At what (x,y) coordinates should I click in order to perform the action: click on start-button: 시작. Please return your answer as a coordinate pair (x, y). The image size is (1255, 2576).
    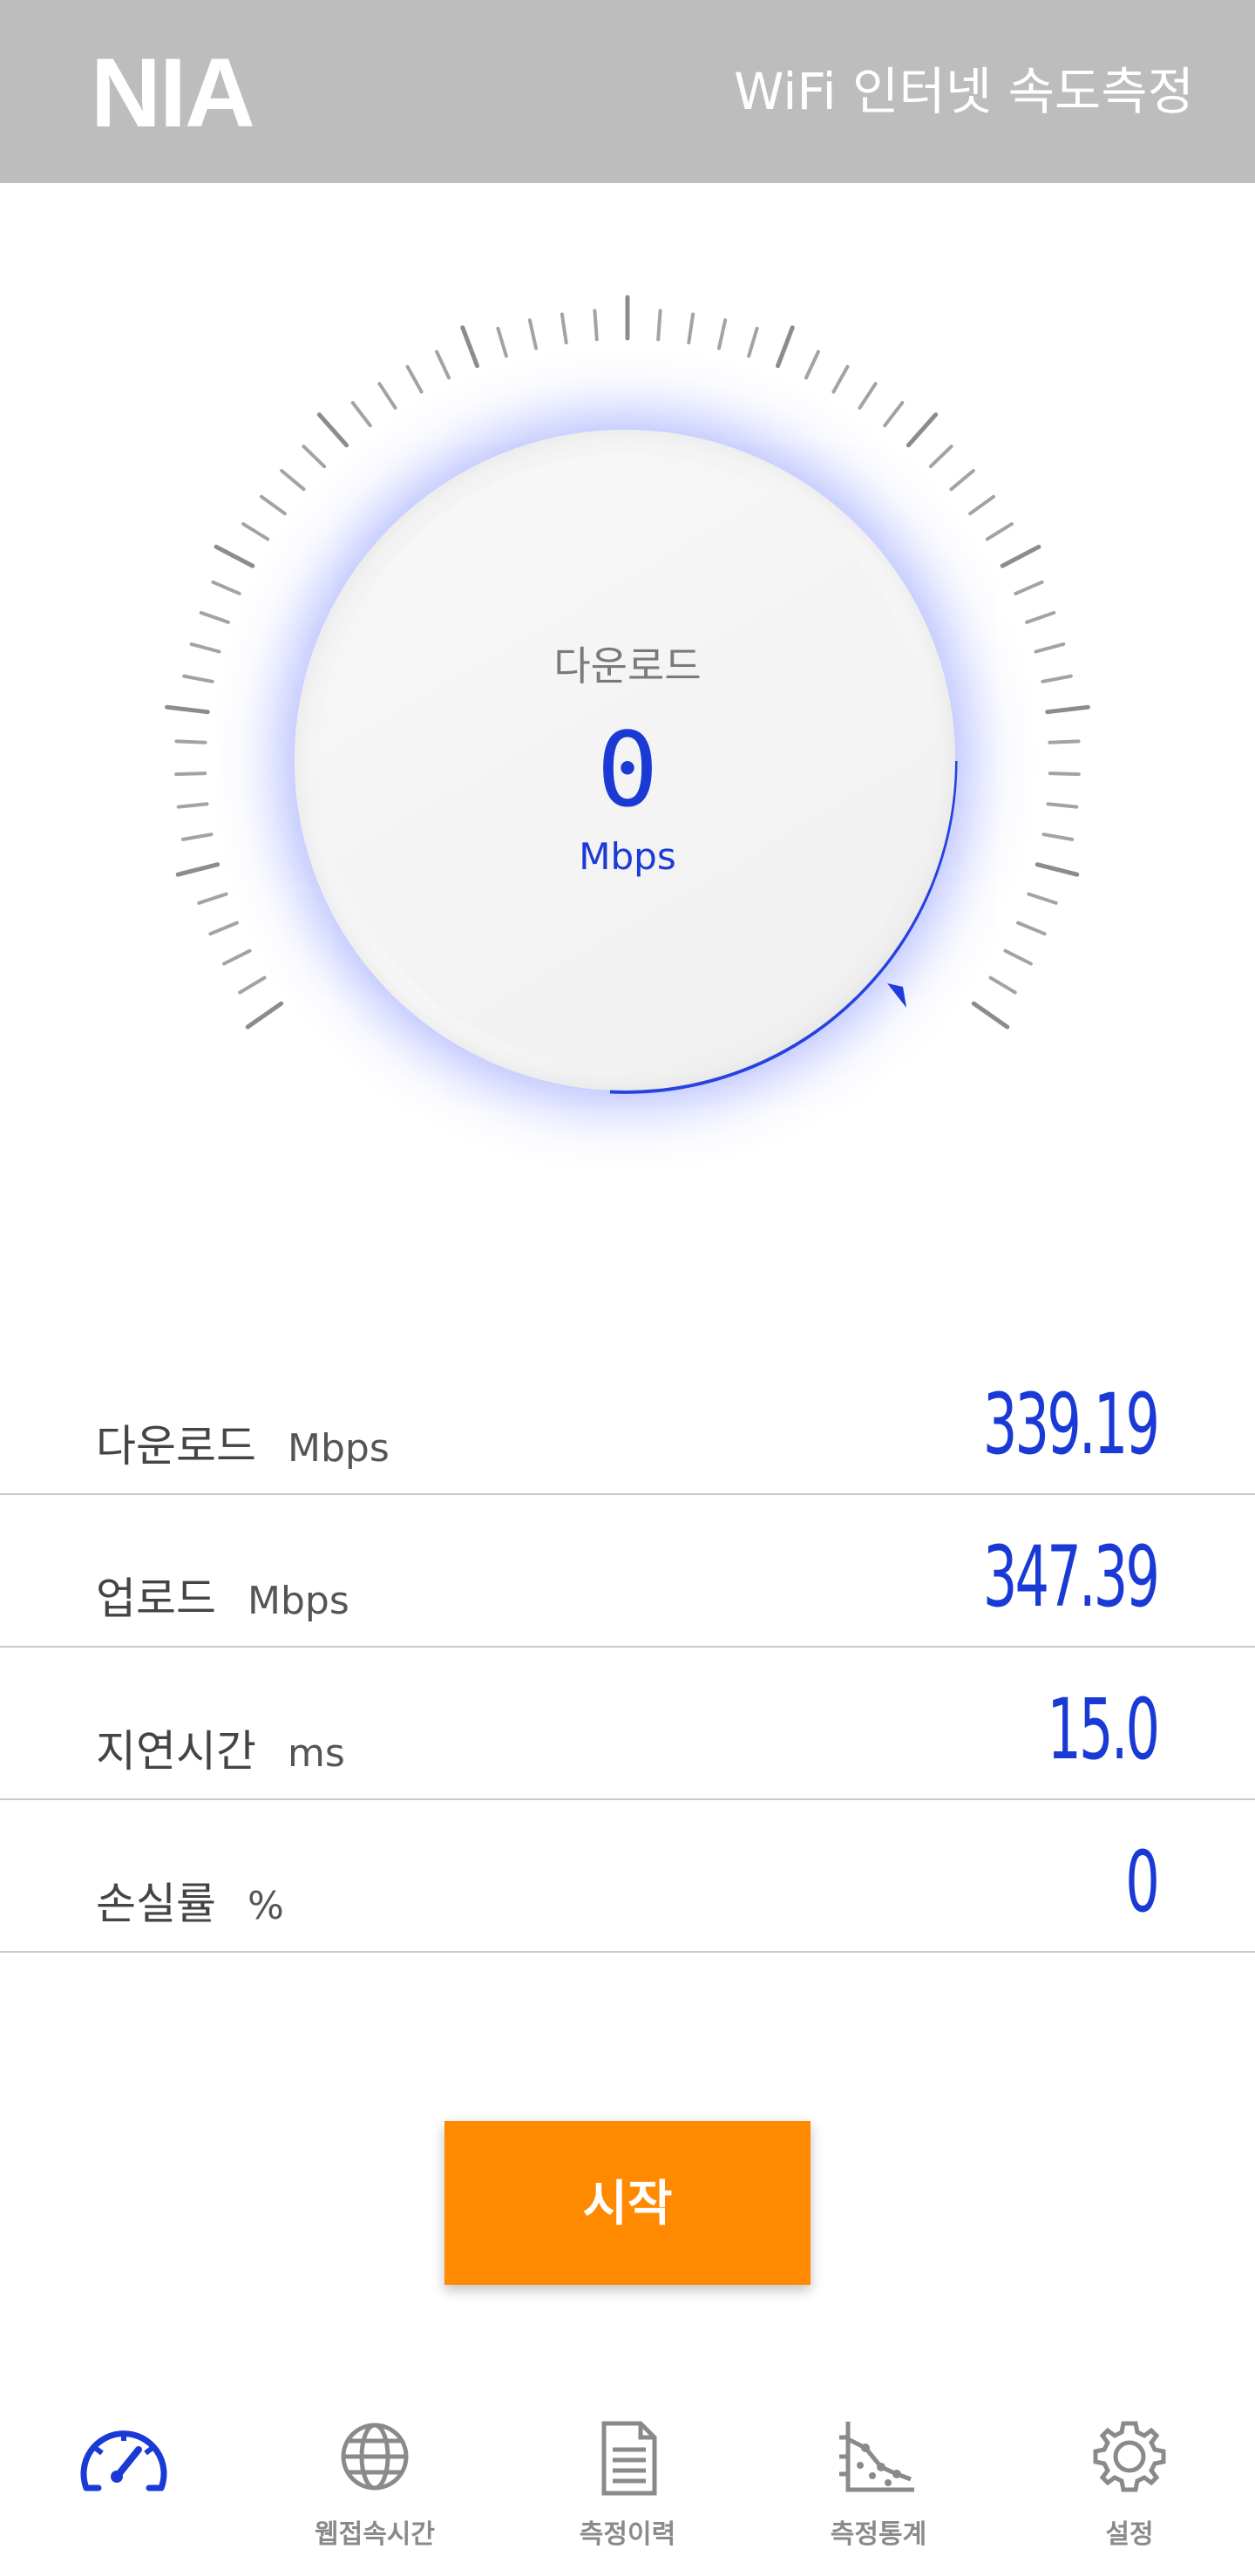
    Looking at the image, I should click on (628, 2203).